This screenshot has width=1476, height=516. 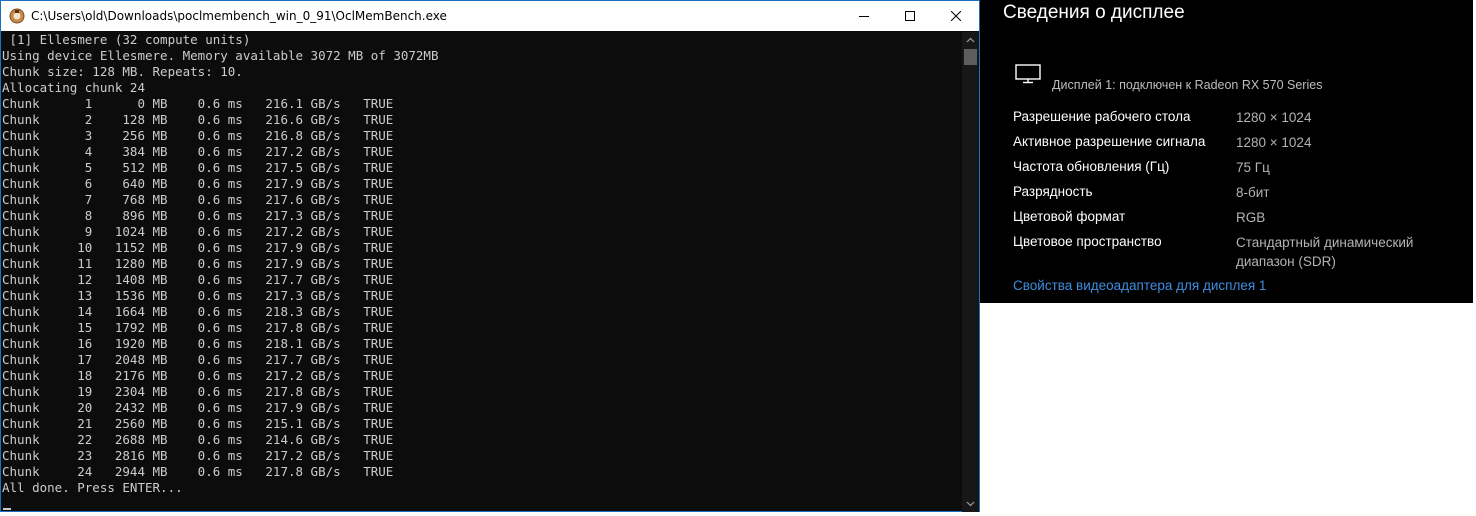 What do you see at coordinates (198, 263) in the screenshot?
I see `console-line: Chunk 11 1280 MB 0.6 ms 217.9 GB/s TRUE` at bounding box center [198, 263].